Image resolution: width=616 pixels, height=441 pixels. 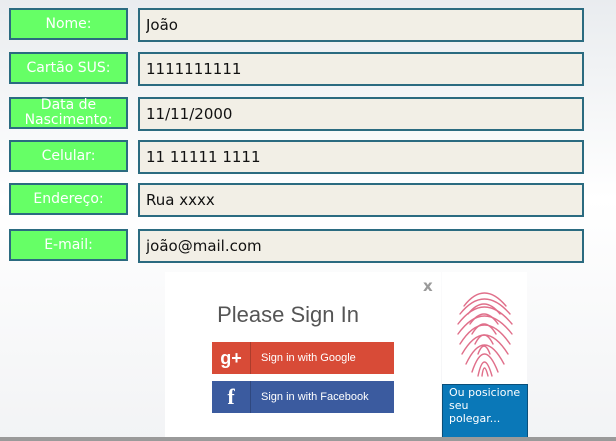 I want to click on cartao-sus-label: Cartão SUS:, so click(x=68, y=68).